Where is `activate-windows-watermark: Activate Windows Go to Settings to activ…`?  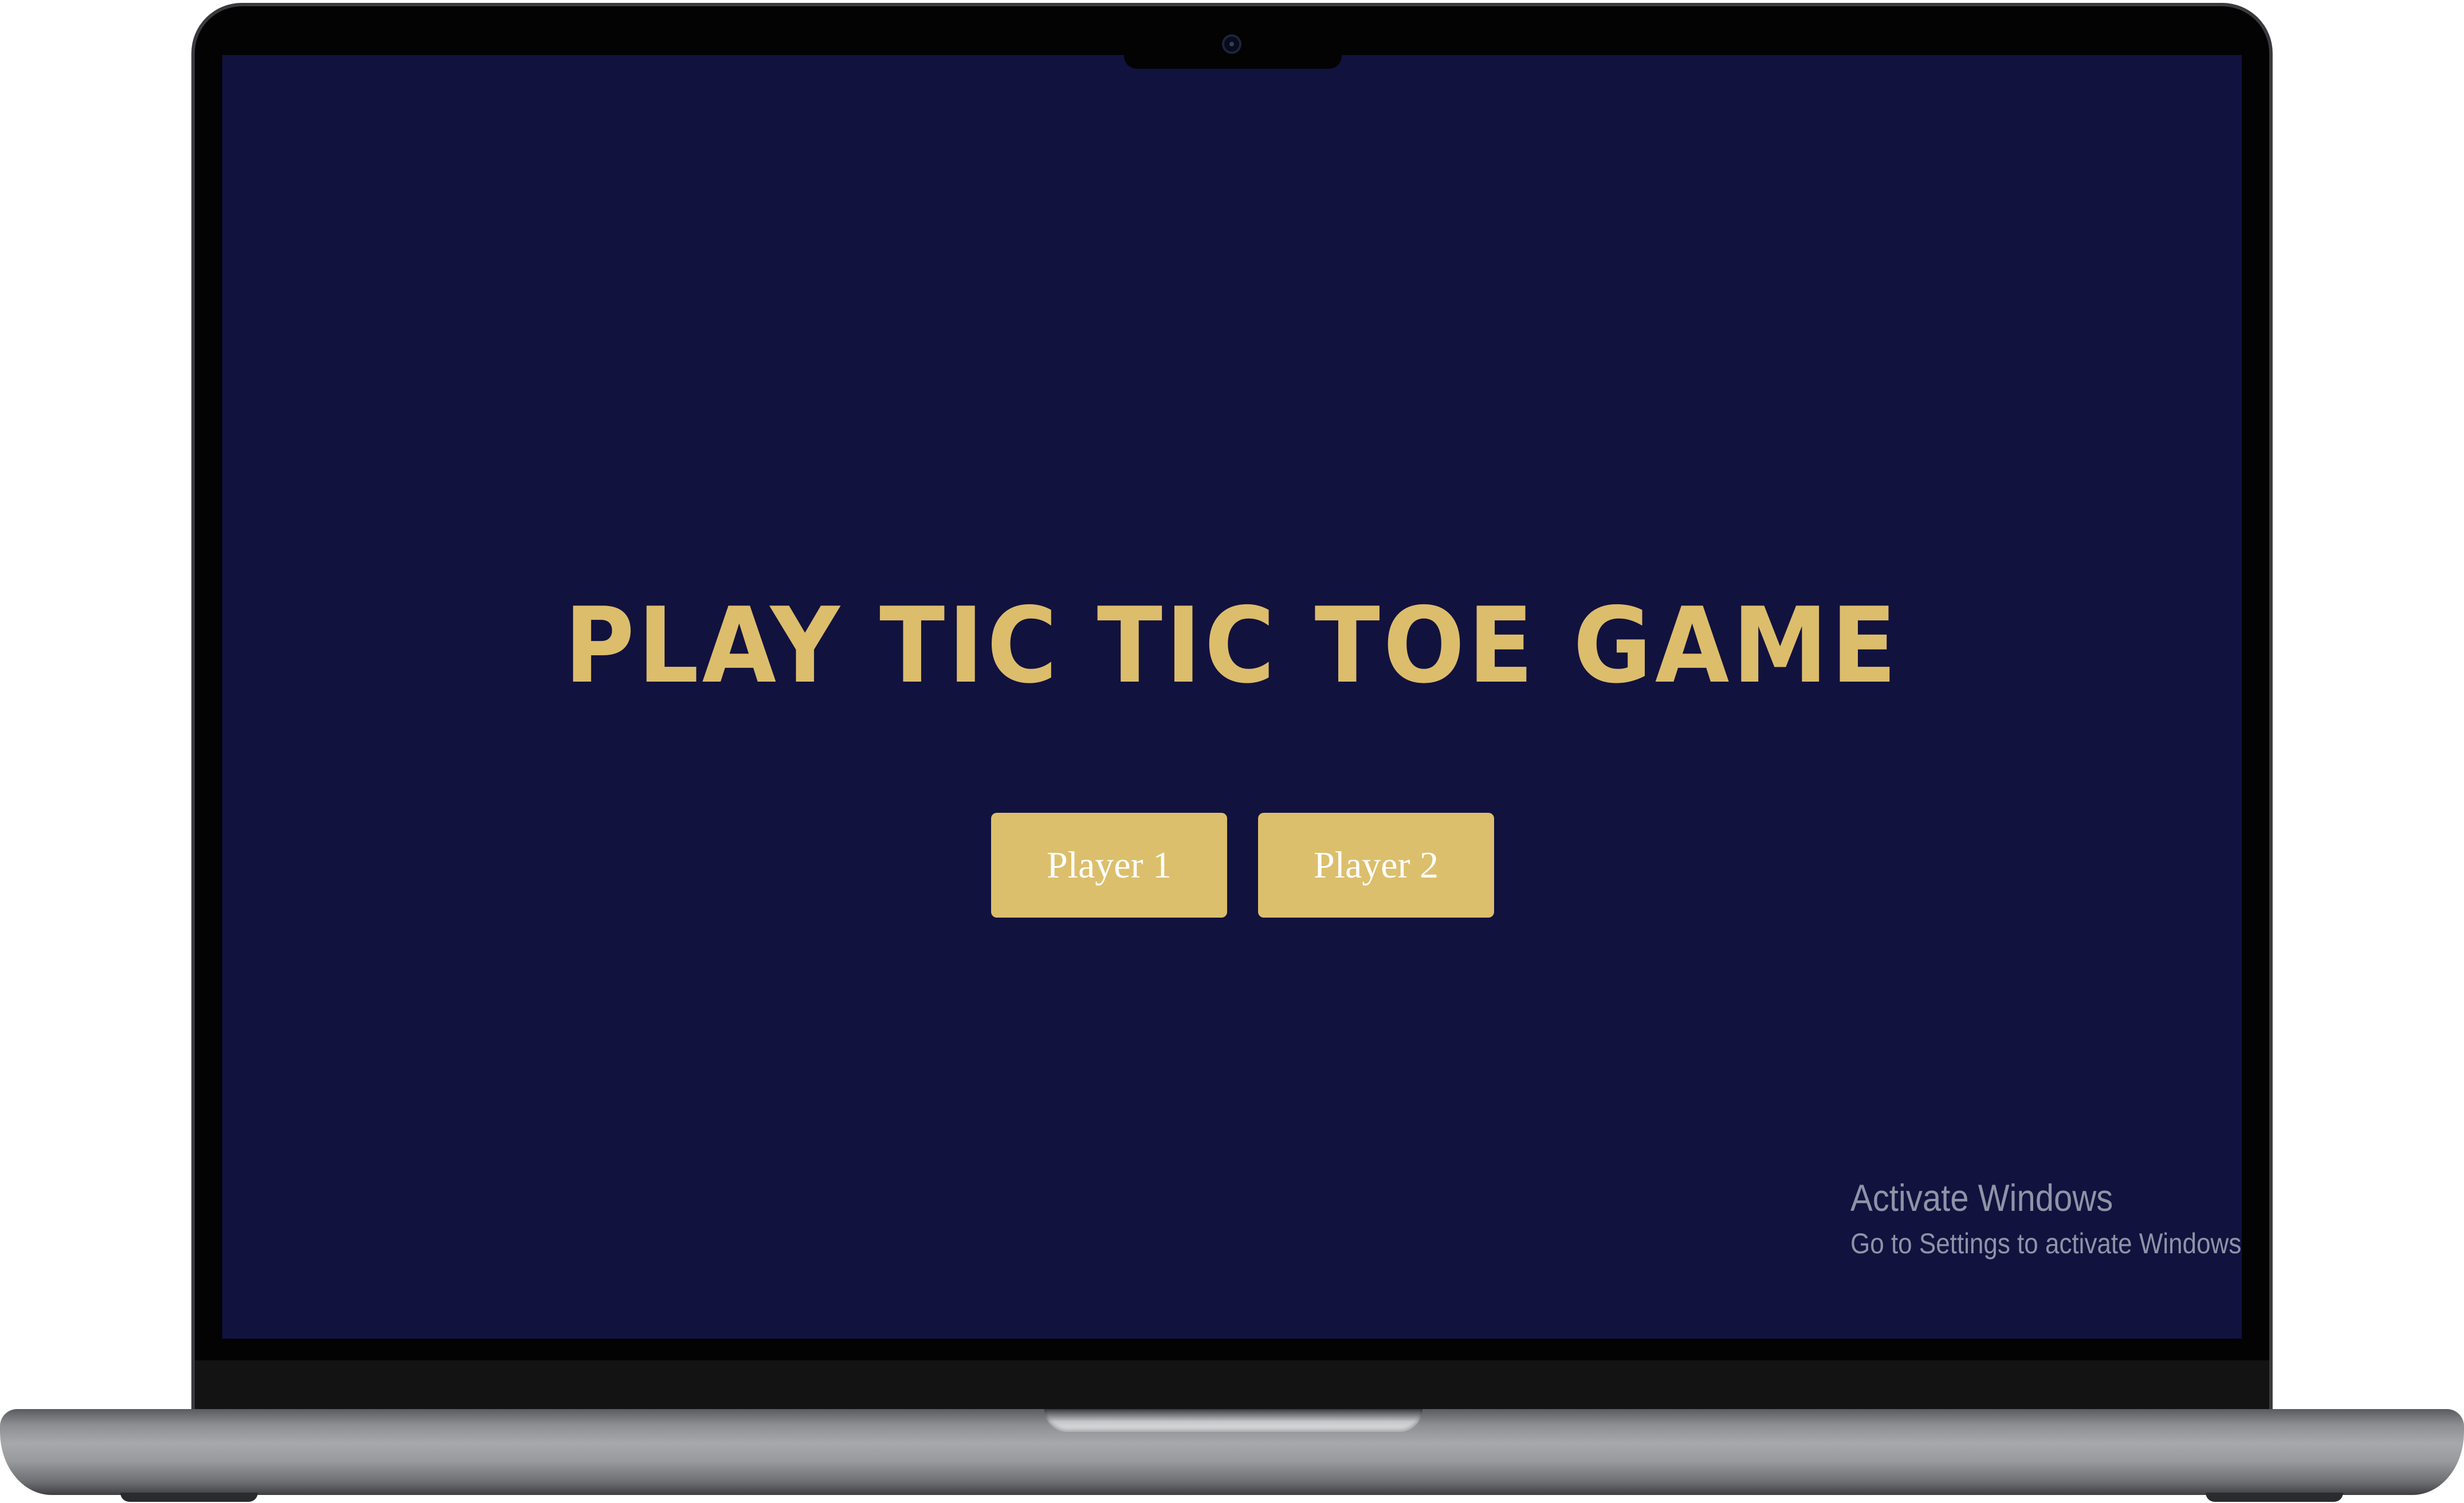 activate-windows-watermark: Activate Windows Go to Settings to activ… is located at coordinates (2046, 1218).